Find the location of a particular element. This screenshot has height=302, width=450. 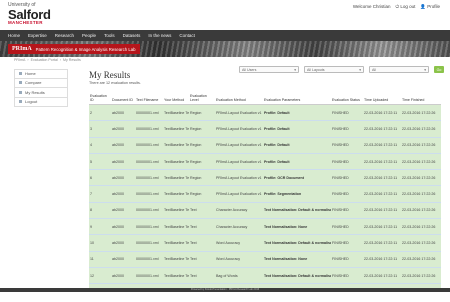

column-header: Document ID is located at coordinates (123, 95).